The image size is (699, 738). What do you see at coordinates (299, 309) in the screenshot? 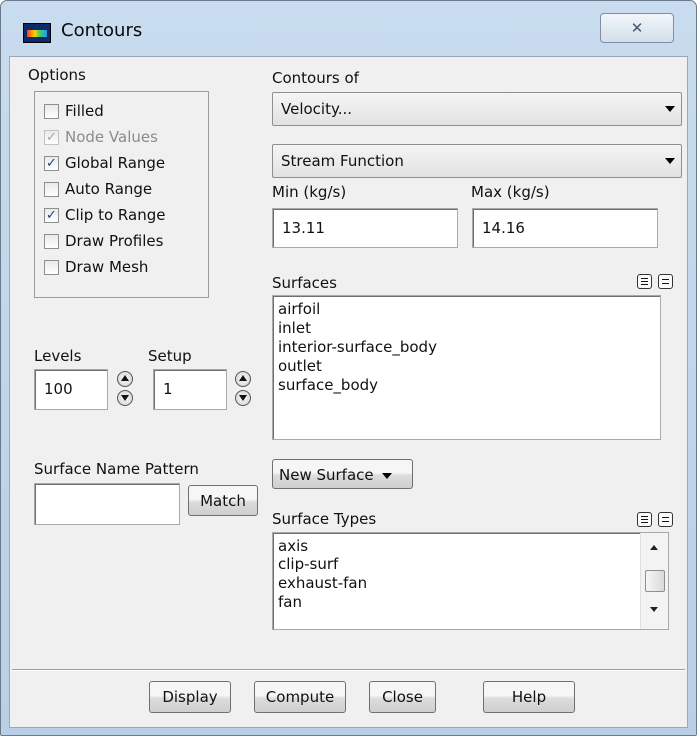
I see `surfaces-list-item: airfoil` at bounding box center [299, 309].